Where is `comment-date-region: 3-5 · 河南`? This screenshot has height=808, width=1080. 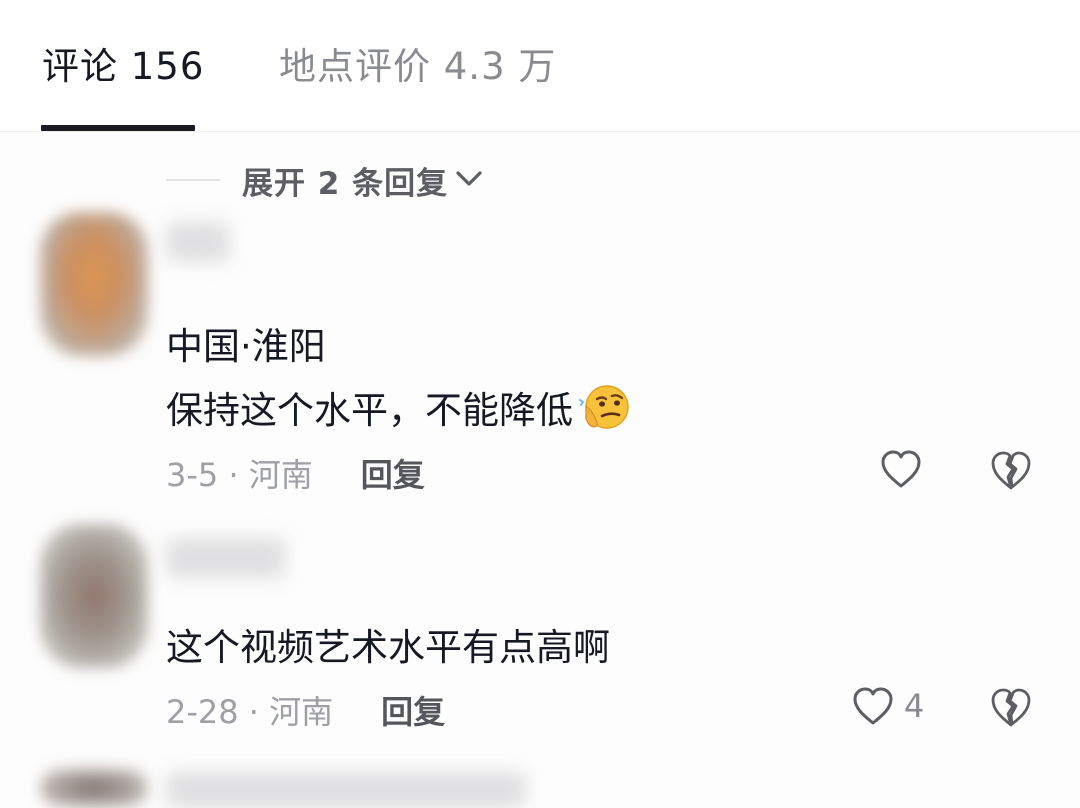
comment-date-region: 3-5 · 河南 is located at coordinates (239, 475).